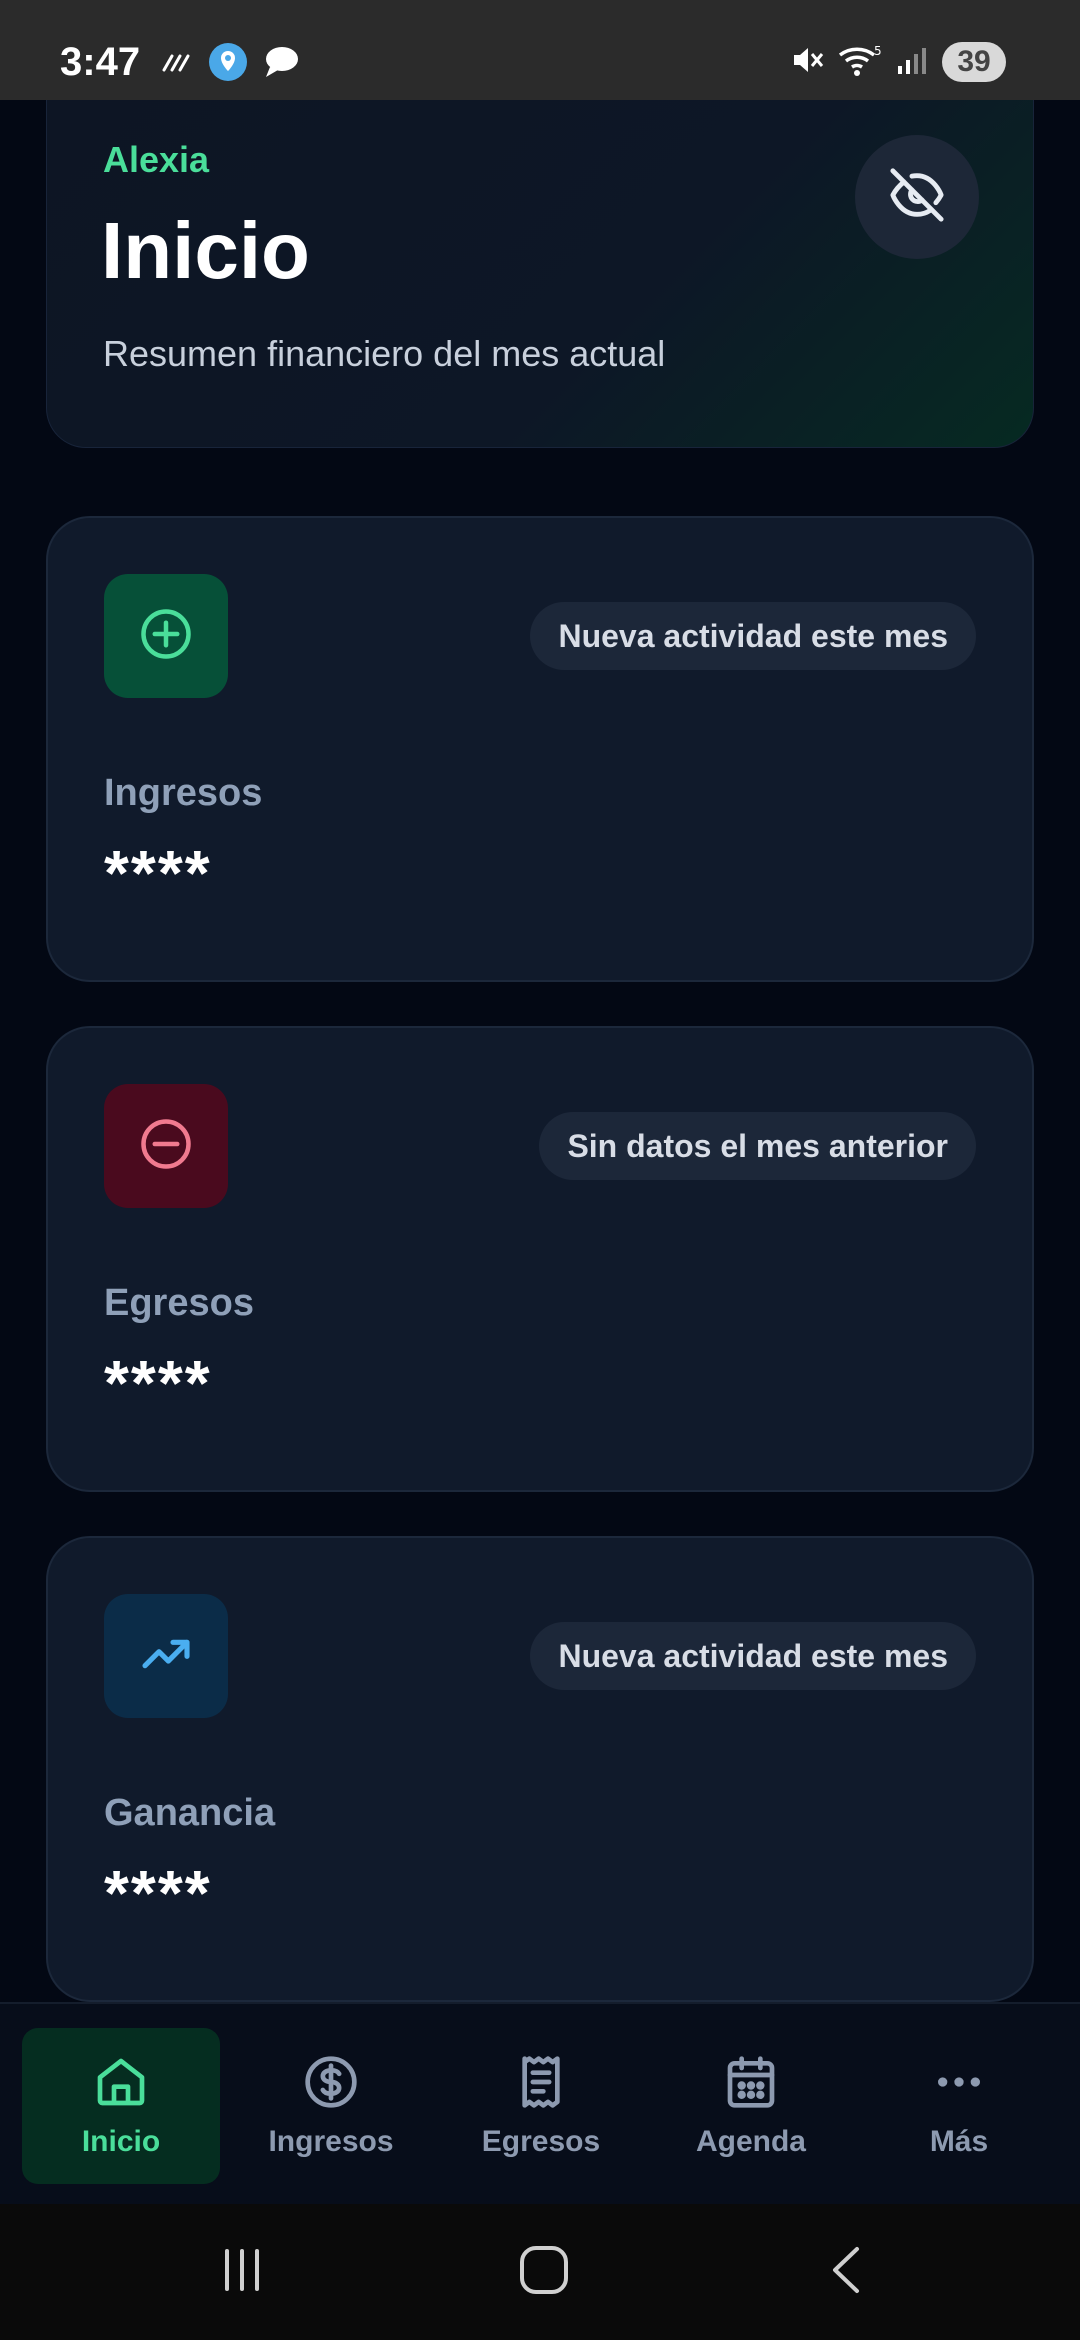 This screenshot has height=2340, width=1080. I want to click on nav-item-ingresos: Ingresos, so click(331, 2106).